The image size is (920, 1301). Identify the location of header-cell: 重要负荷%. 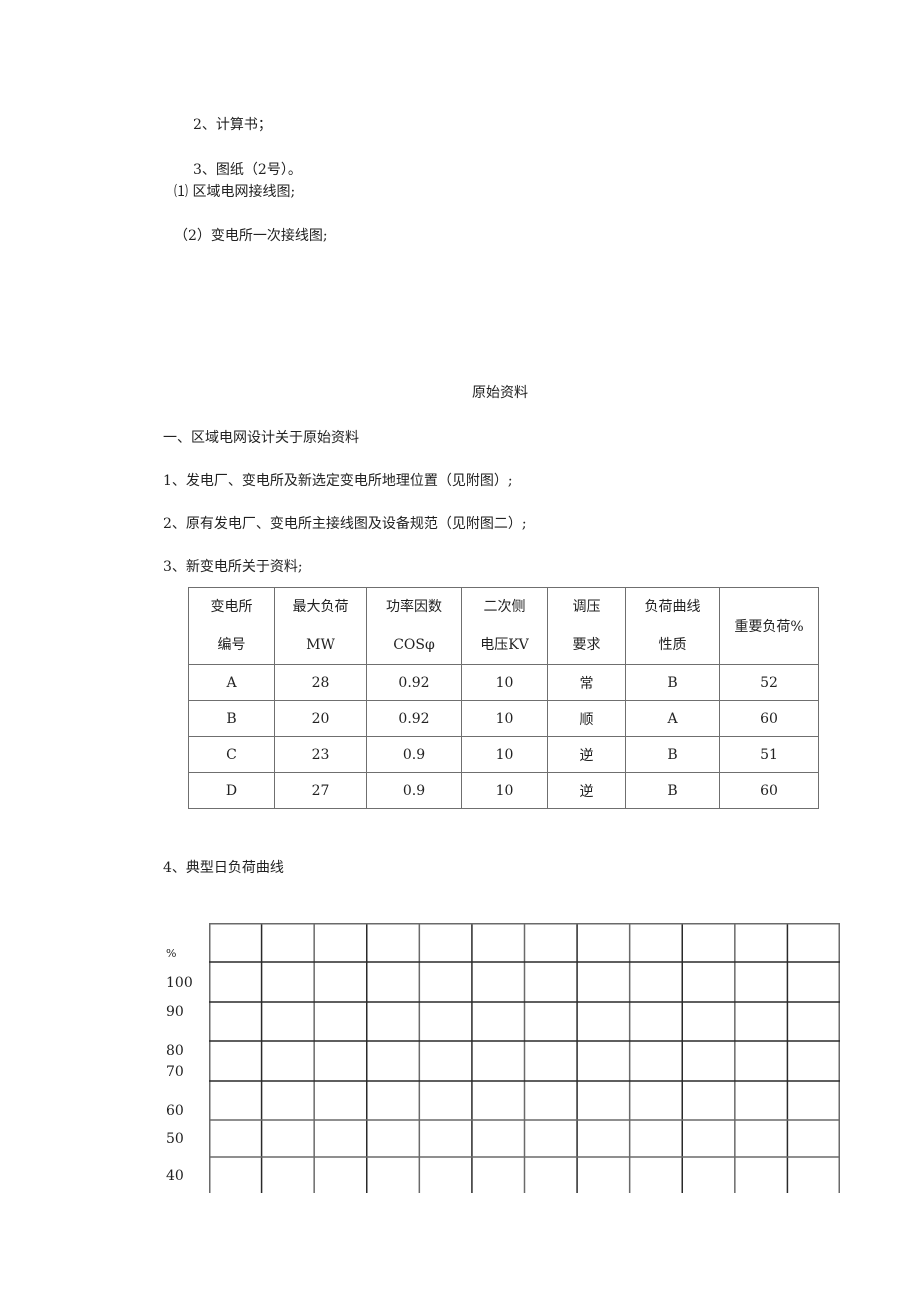
(769, 626).